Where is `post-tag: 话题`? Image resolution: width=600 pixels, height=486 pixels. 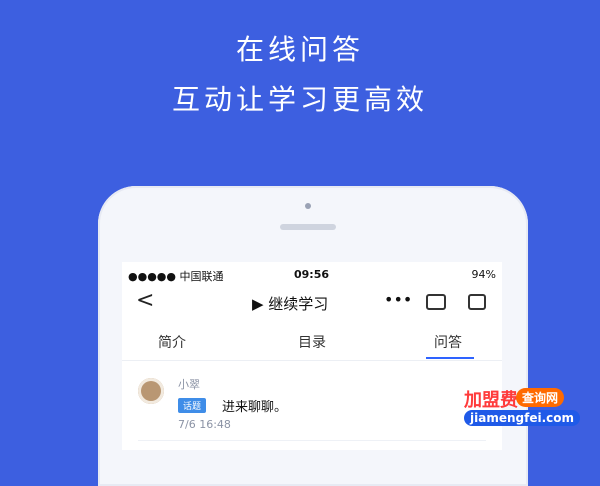
post-tag: 话题 is located at coordinates (192, 405).